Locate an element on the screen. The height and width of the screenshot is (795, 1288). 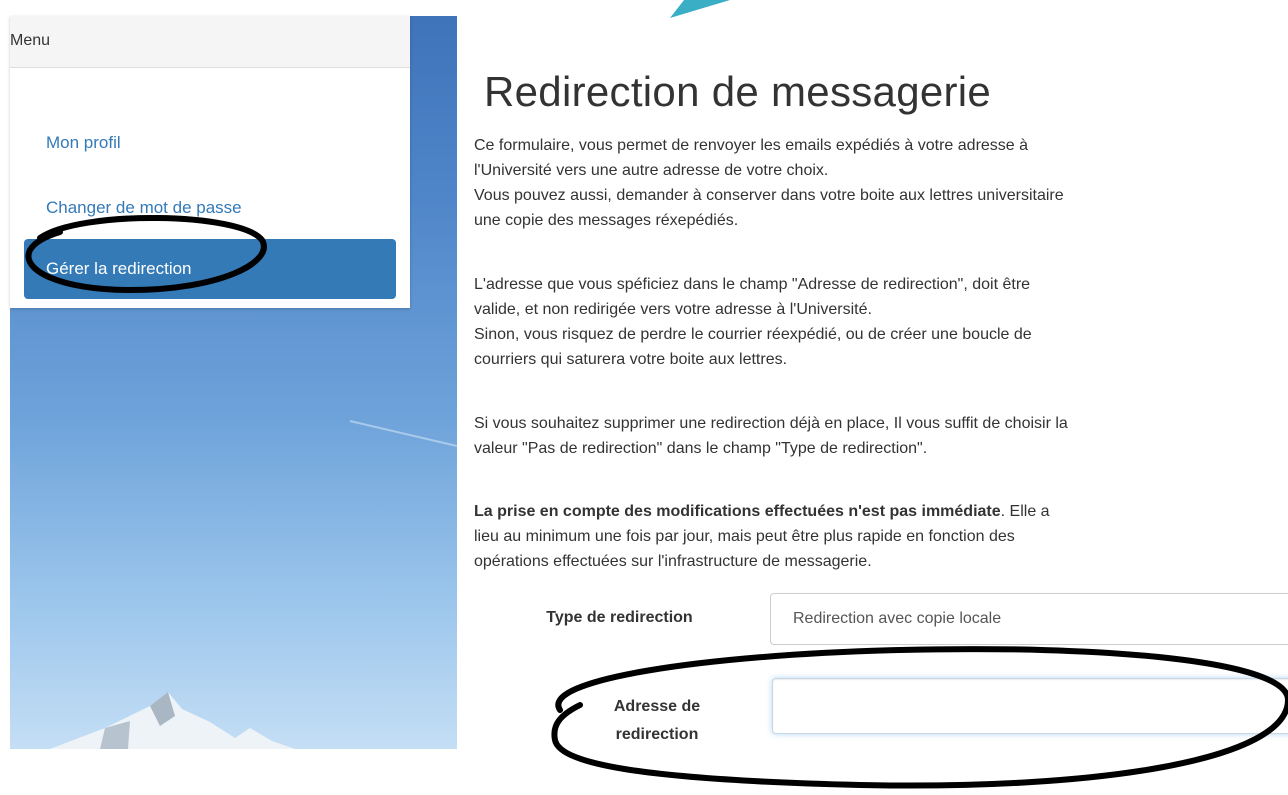
page-title: Redirection de messagerie is located at coordinates (738, 91).